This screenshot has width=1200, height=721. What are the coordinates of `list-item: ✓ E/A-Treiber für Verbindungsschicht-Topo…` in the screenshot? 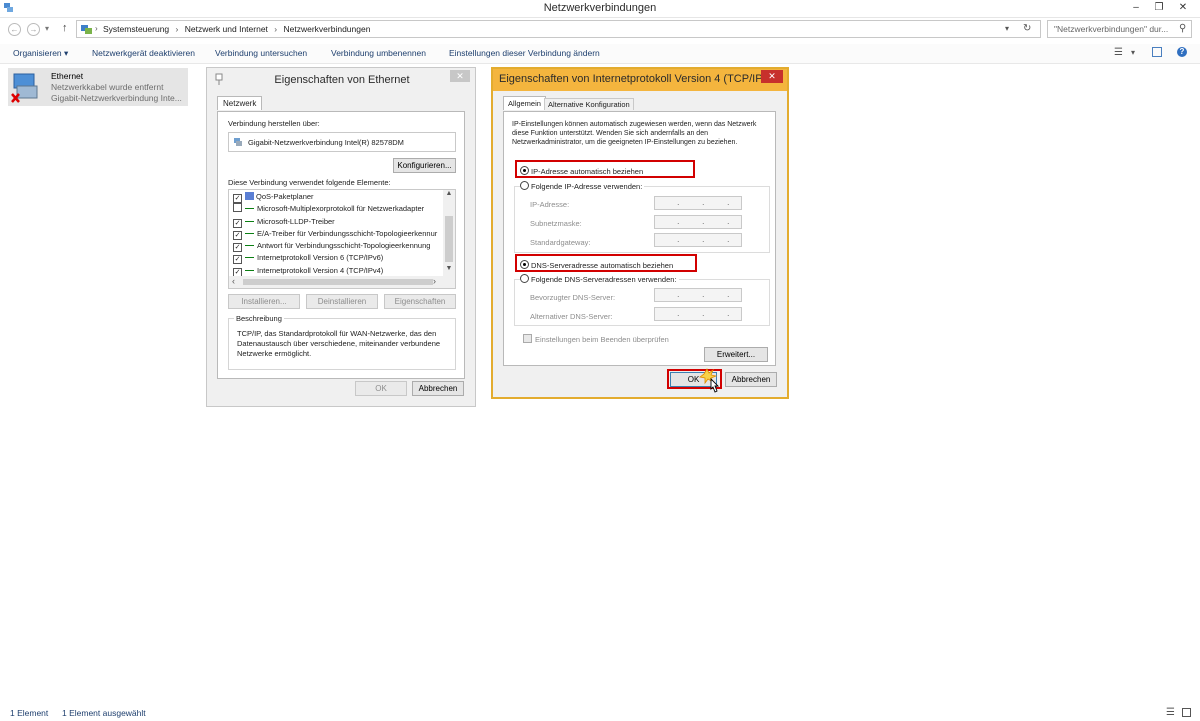 It's located at (337, 234).